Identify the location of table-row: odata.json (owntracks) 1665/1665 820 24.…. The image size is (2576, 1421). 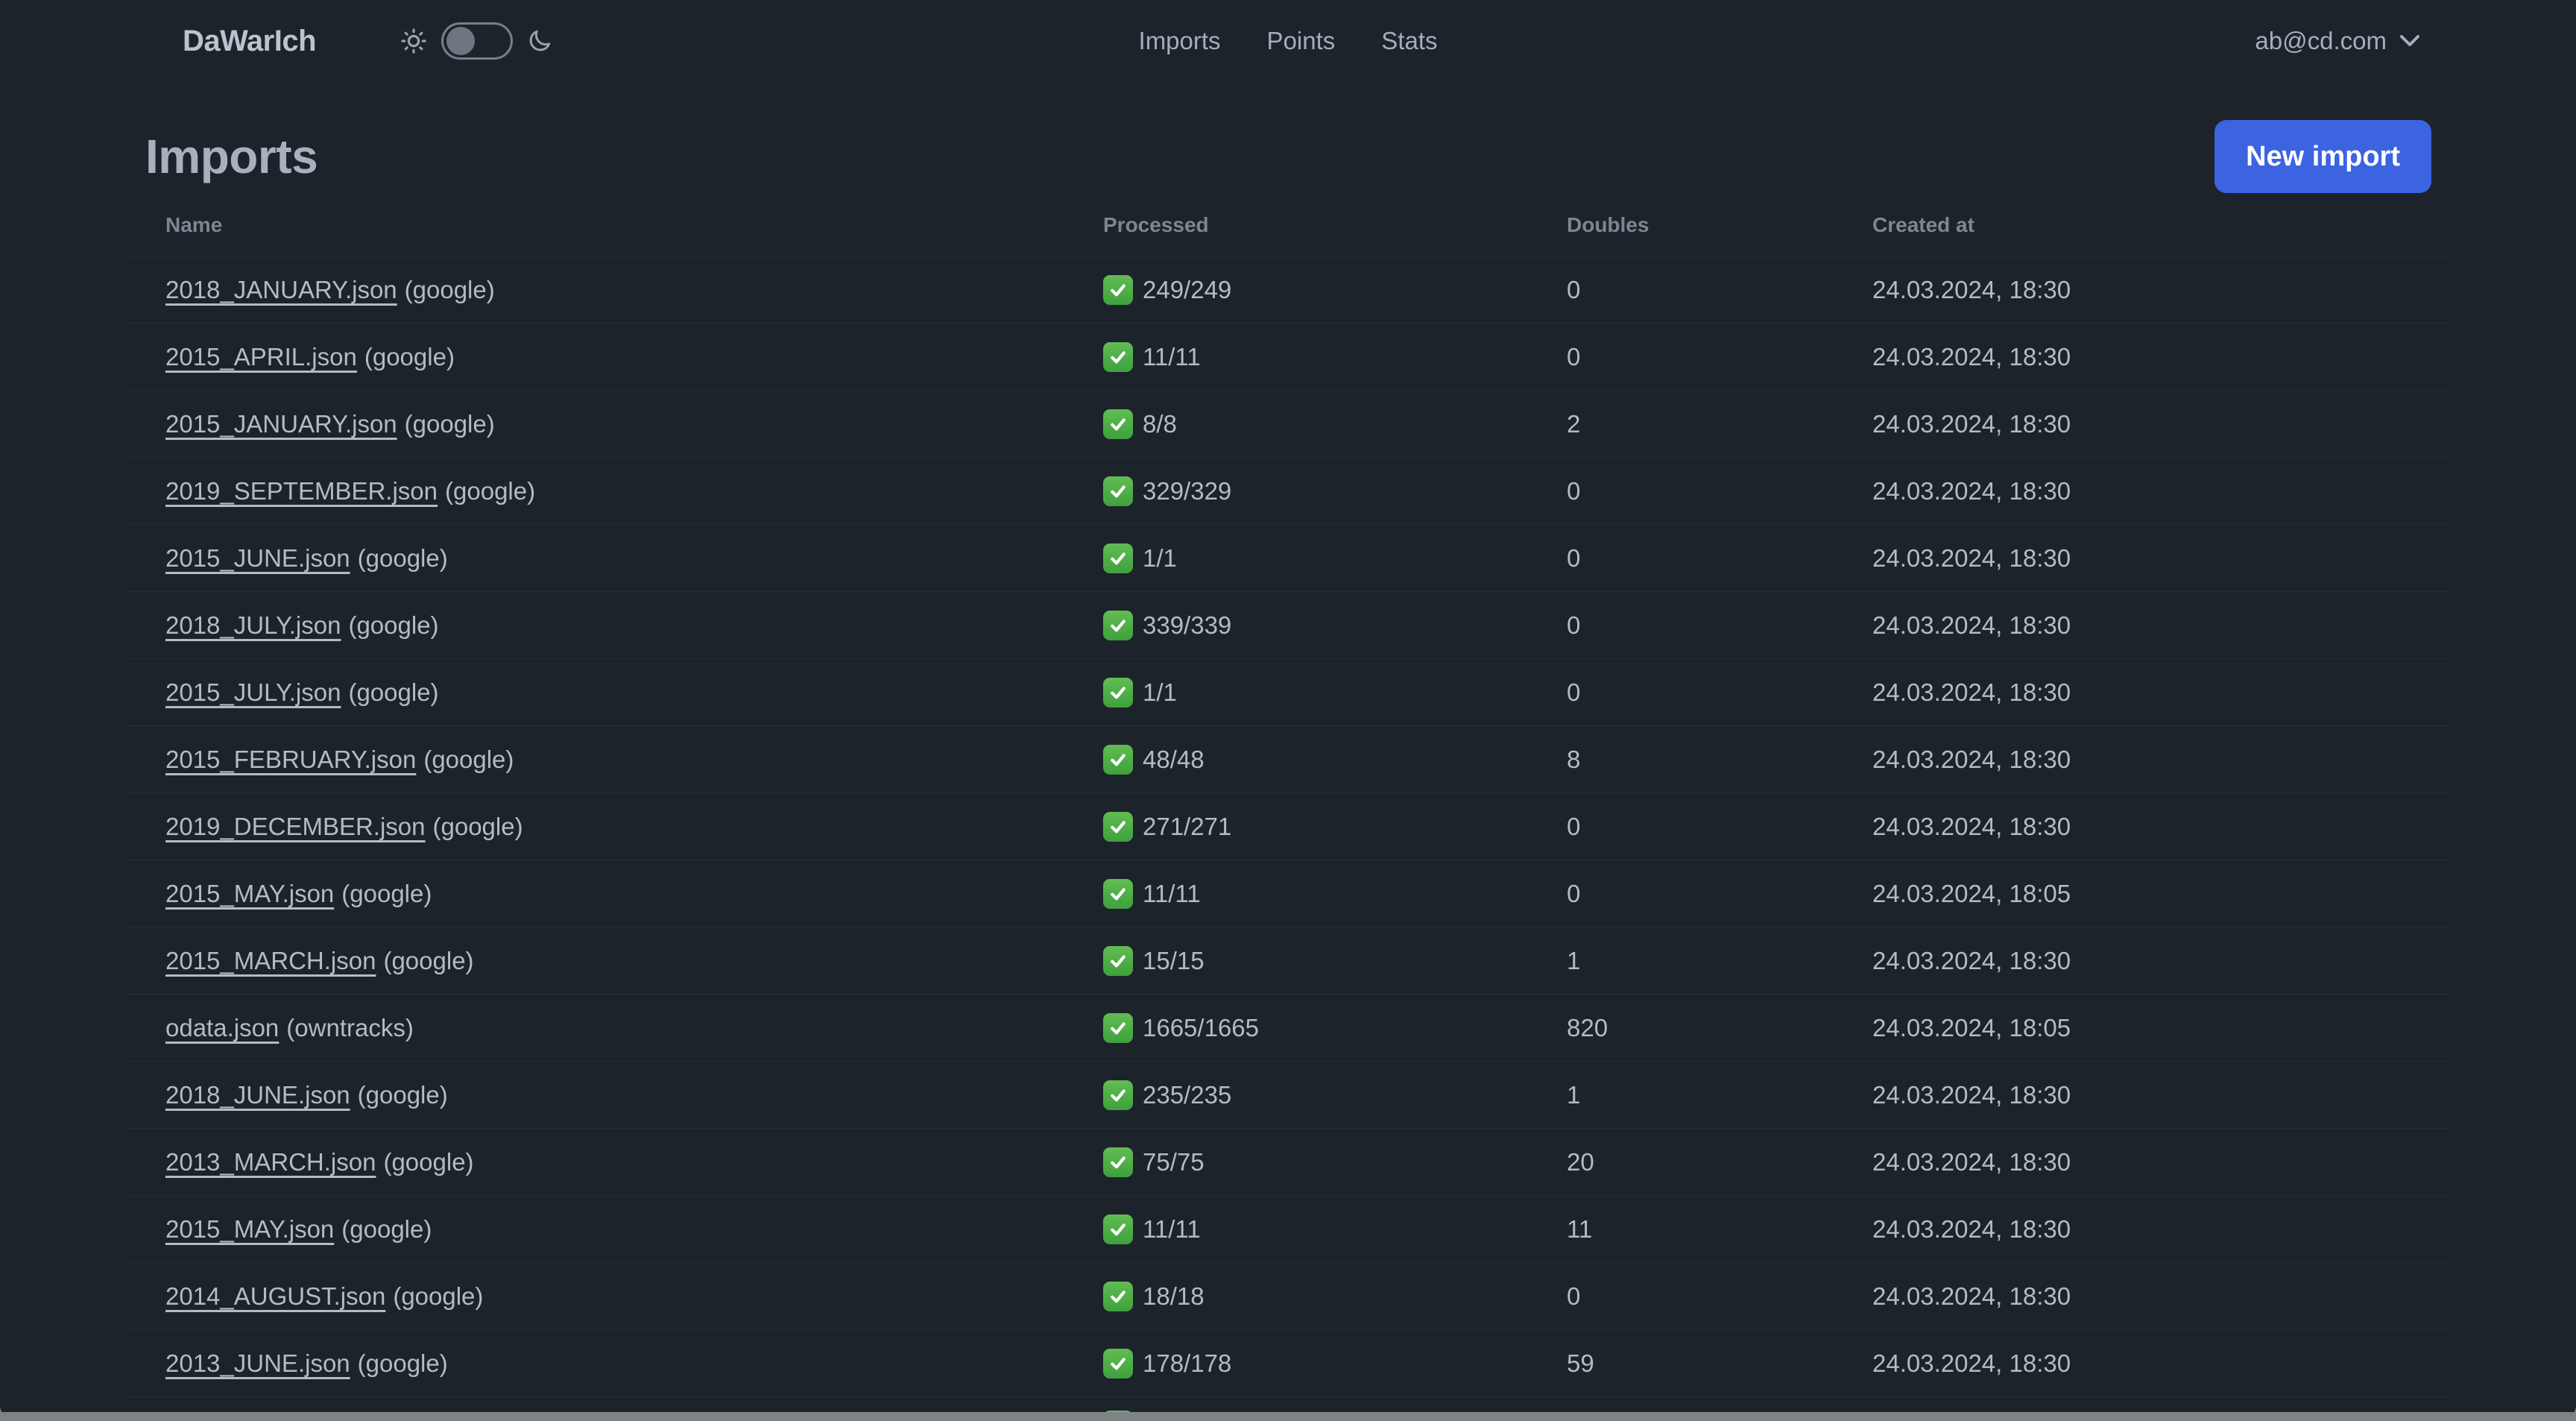
(1288, 1028).